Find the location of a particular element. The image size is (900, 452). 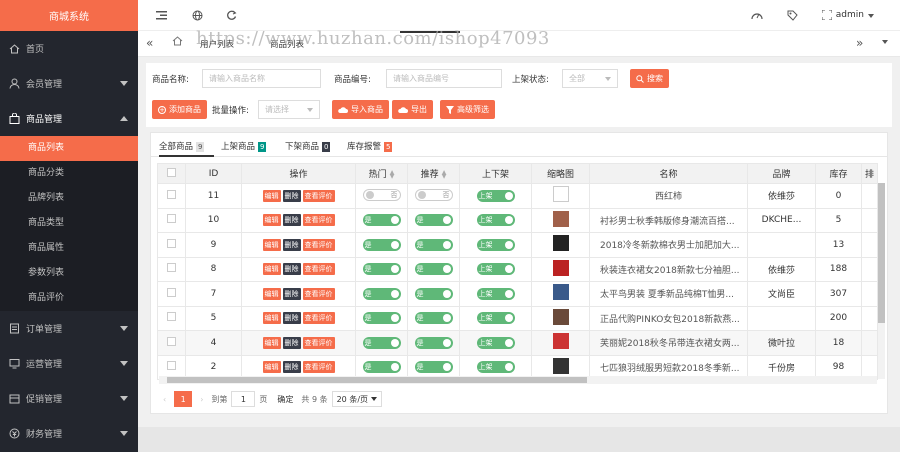

tabs-scroll-left-icon: « is located at coordinates (149, 43).